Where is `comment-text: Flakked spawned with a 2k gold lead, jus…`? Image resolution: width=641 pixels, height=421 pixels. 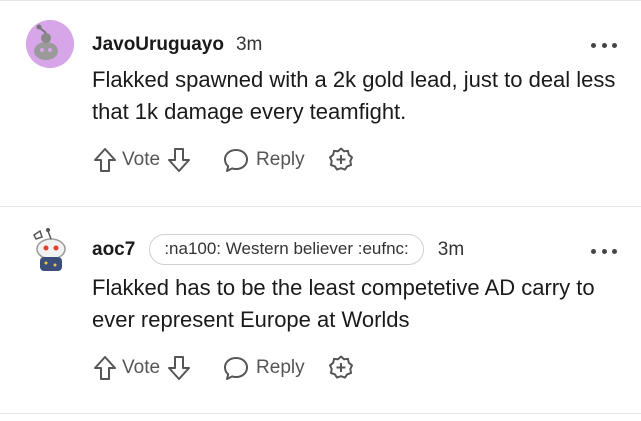 comment-text: Flakked spawned with a 2k gold lead, jus… is located at coordinates (354, 95).